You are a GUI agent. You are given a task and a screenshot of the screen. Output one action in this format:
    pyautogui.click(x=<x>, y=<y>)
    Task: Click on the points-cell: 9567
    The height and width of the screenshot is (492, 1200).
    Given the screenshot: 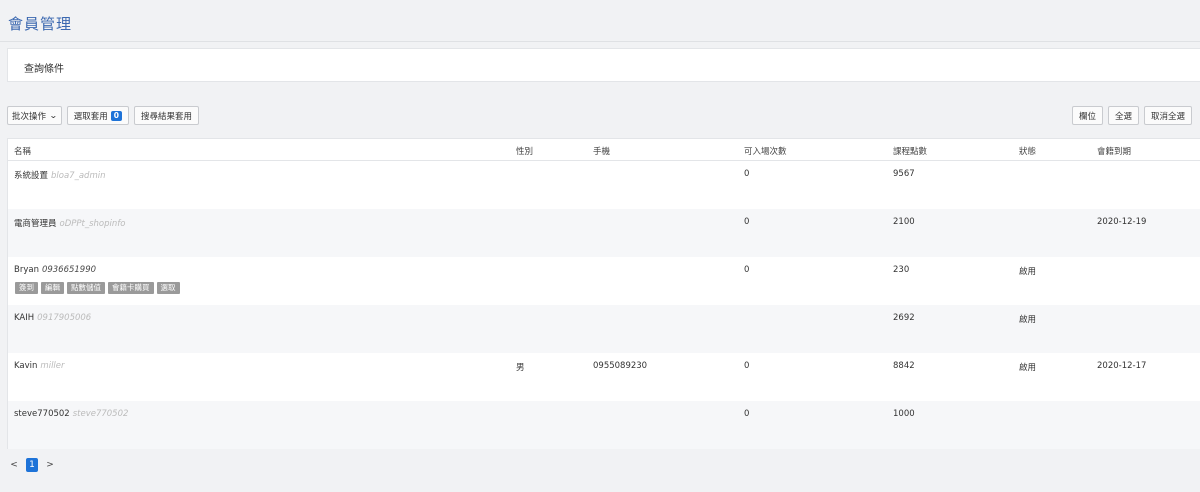 What is the action you would take?
    pyautogui.click(x=904, y=174)
    